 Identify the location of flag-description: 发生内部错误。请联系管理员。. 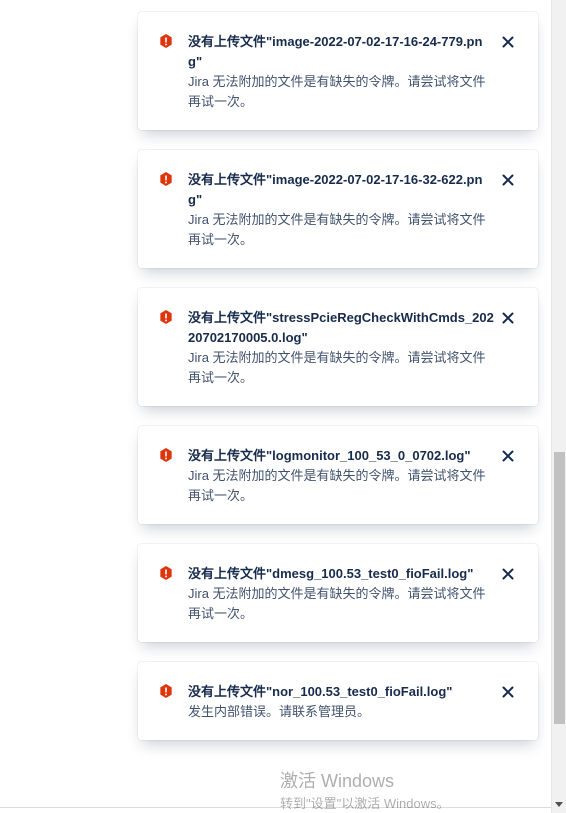
(279, 711).